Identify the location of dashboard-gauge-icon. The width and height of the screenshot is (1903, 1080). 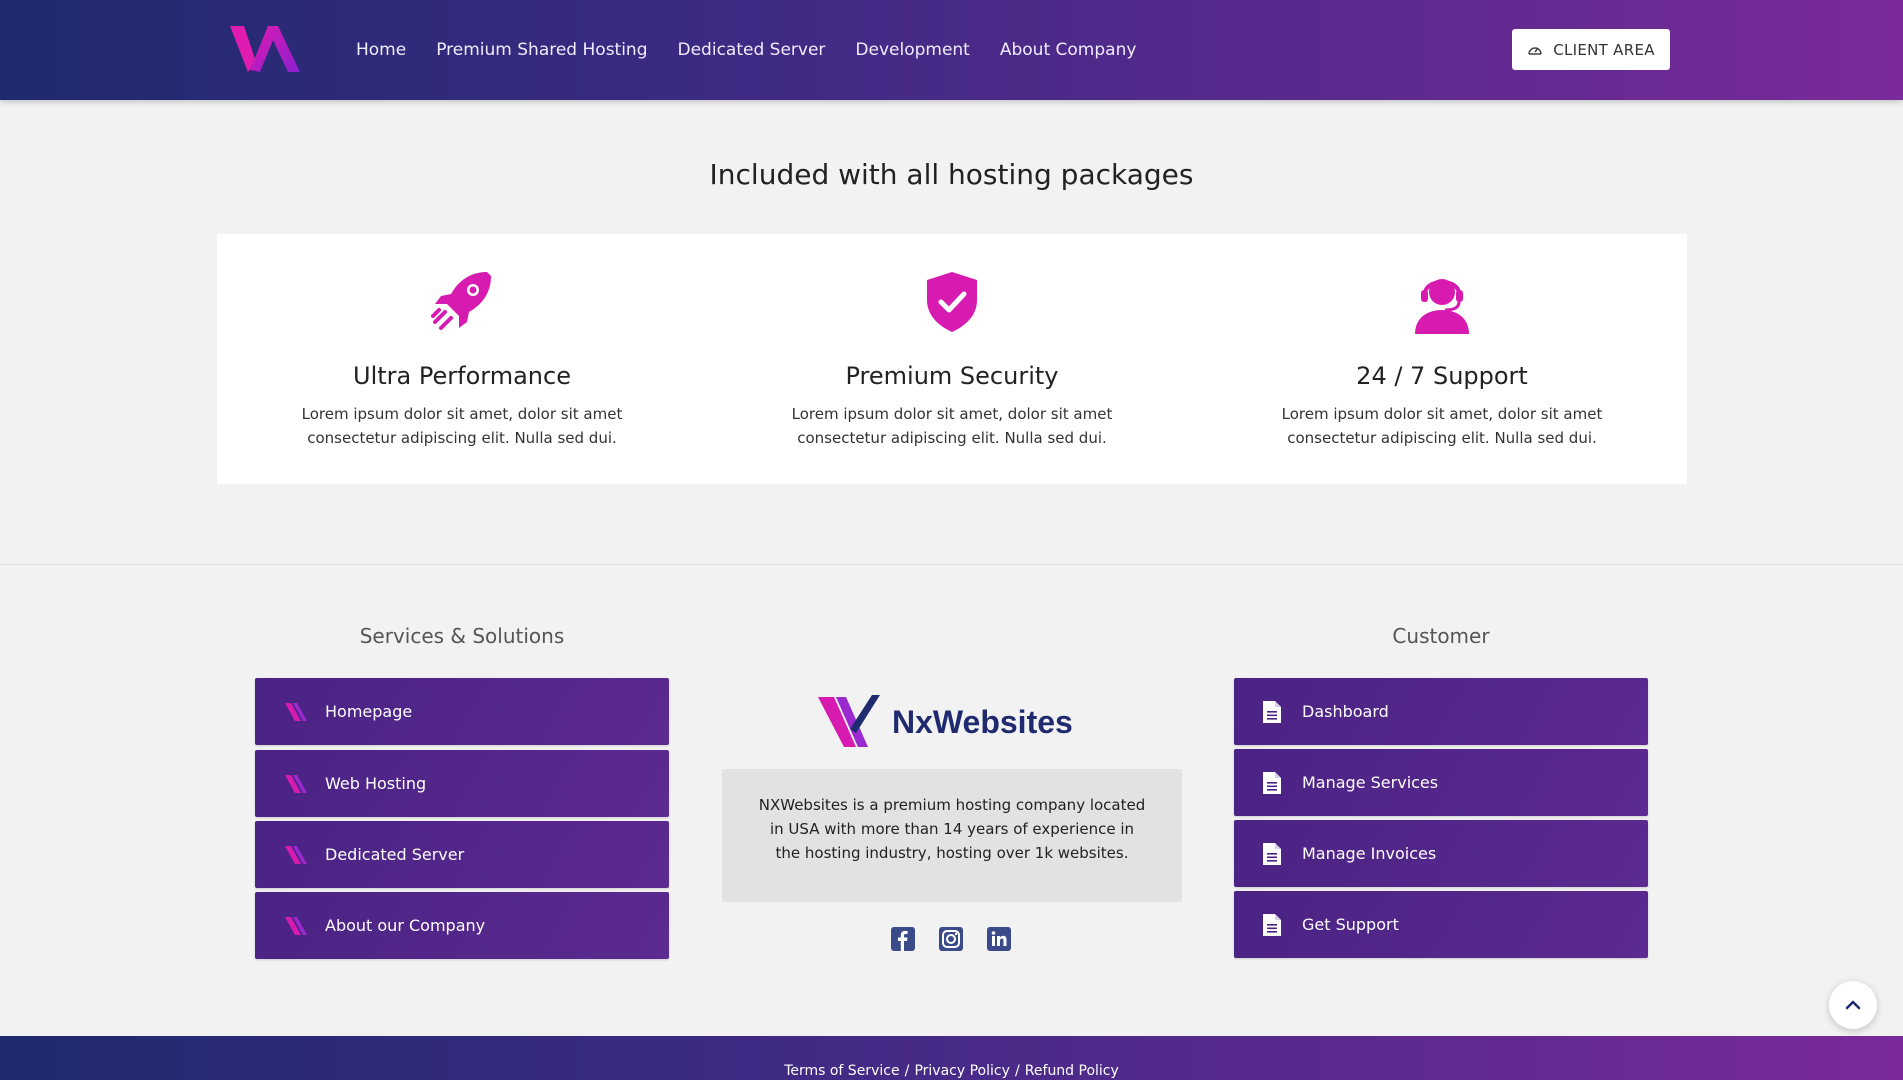
(1535, 50).